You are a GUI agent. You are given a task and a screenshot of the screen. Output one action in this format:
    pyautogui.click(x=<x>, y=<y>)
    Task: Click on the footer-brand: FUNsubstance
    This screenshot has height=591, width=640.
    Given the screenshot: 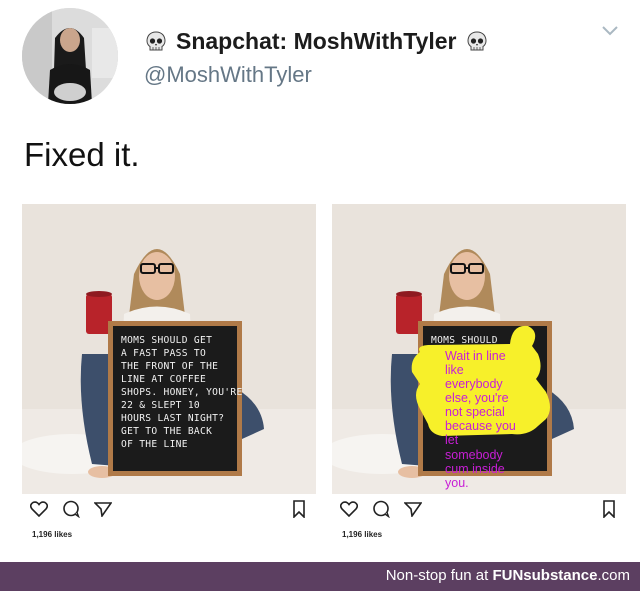 What is the action you would take?
    pyautogui.click(x=545, y=575)
    